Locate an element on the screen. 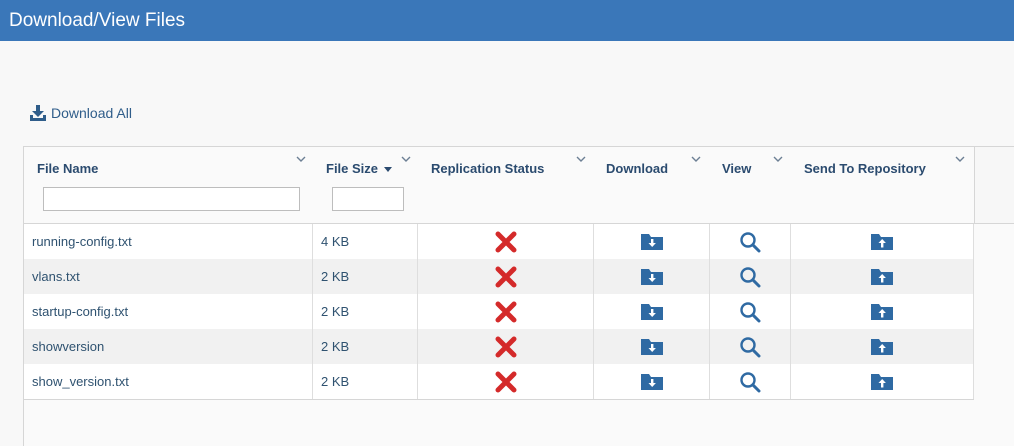  column-label-file-size-wrap: File Size is located at coordinates (359, 168).